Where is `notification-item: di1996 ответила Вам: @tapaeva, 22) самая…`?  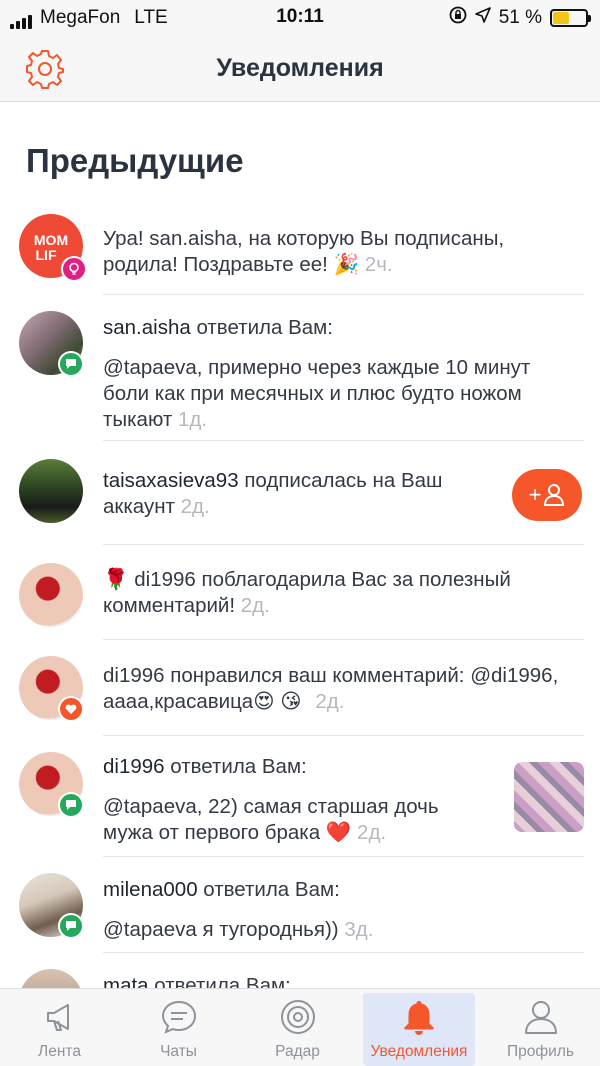 notification-item: di1996 ответила Вам: @tapaeva, 22) самая… is located at coordinates (300, 796).